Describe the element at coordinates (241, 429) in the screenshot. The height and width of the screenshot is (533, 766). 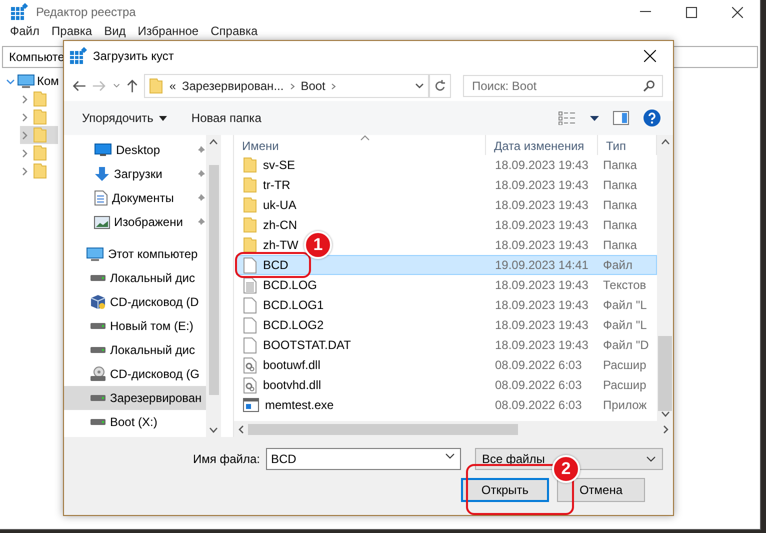
I see `scroll-left-icon` at that location.